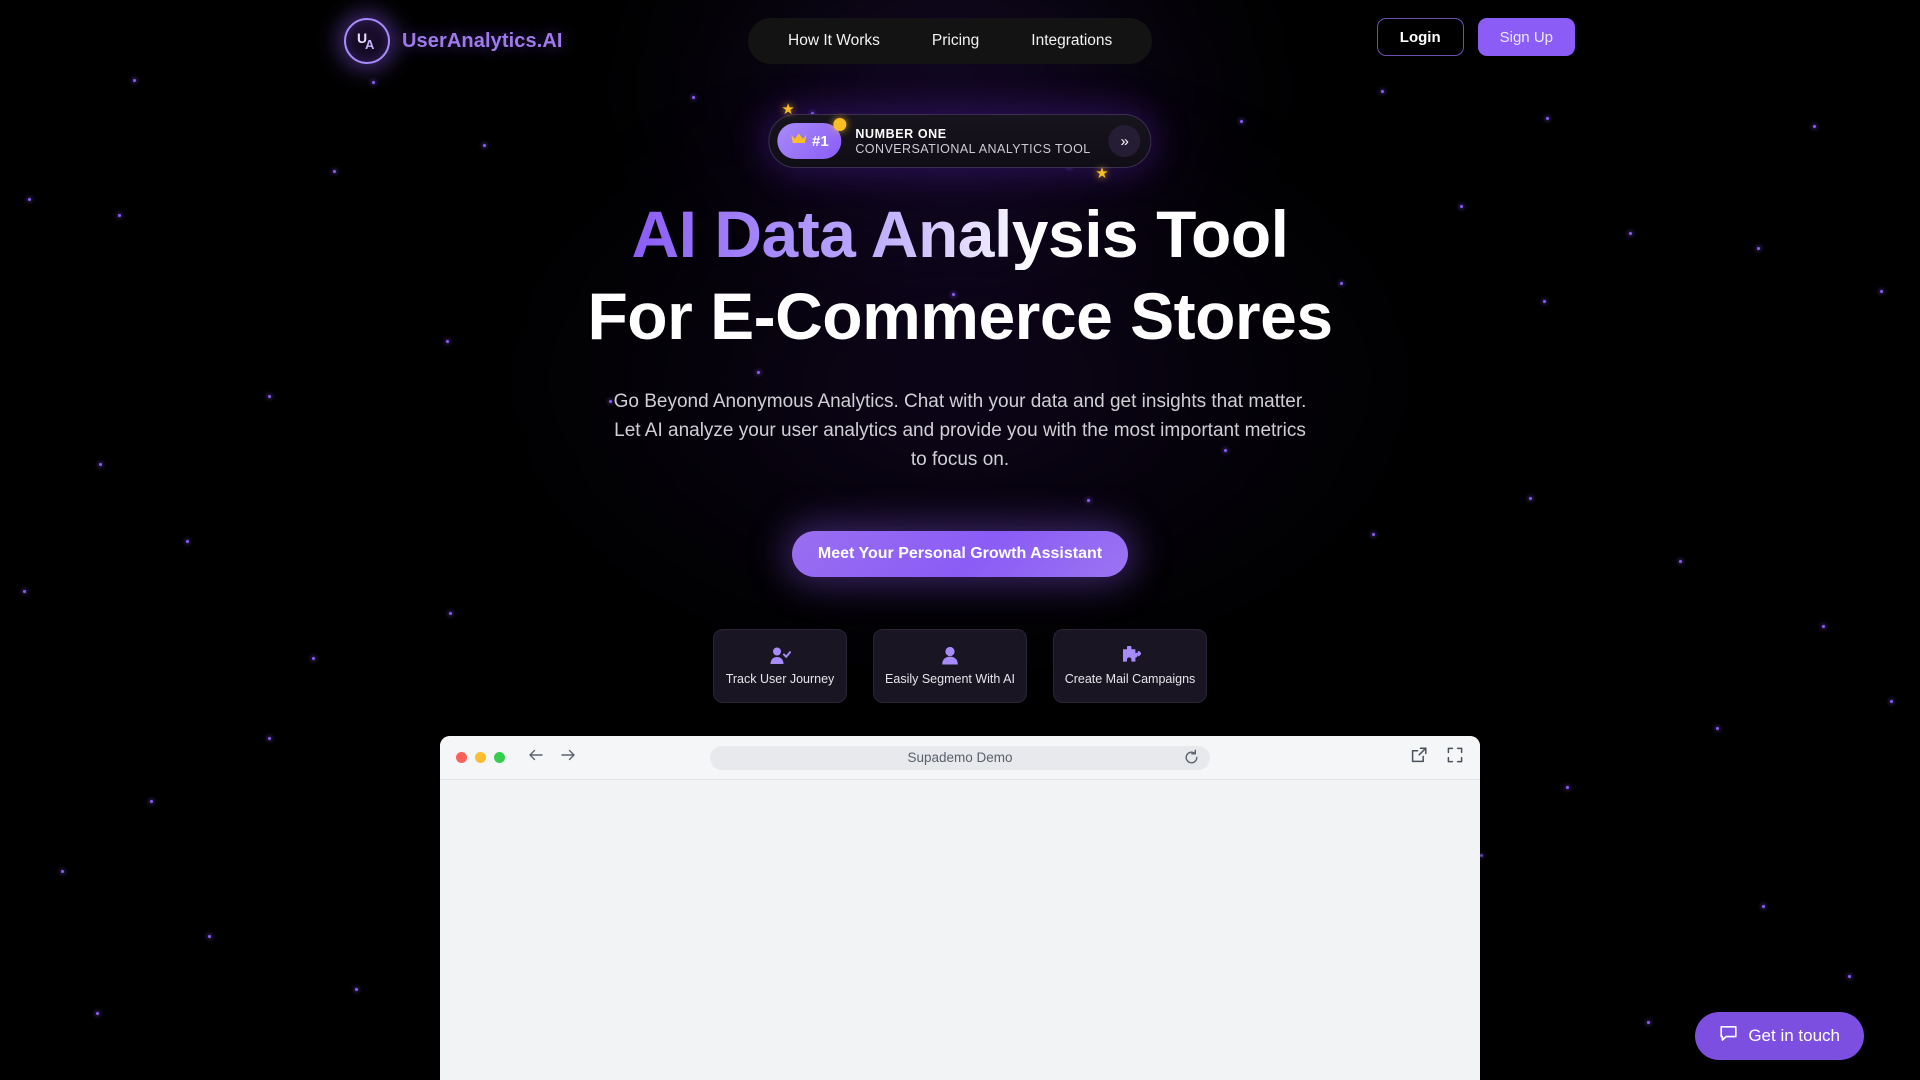 This screenshot has height=1080, width=1920. I want to click on nav-item-integrations: Integrations, so click(1071, 41).